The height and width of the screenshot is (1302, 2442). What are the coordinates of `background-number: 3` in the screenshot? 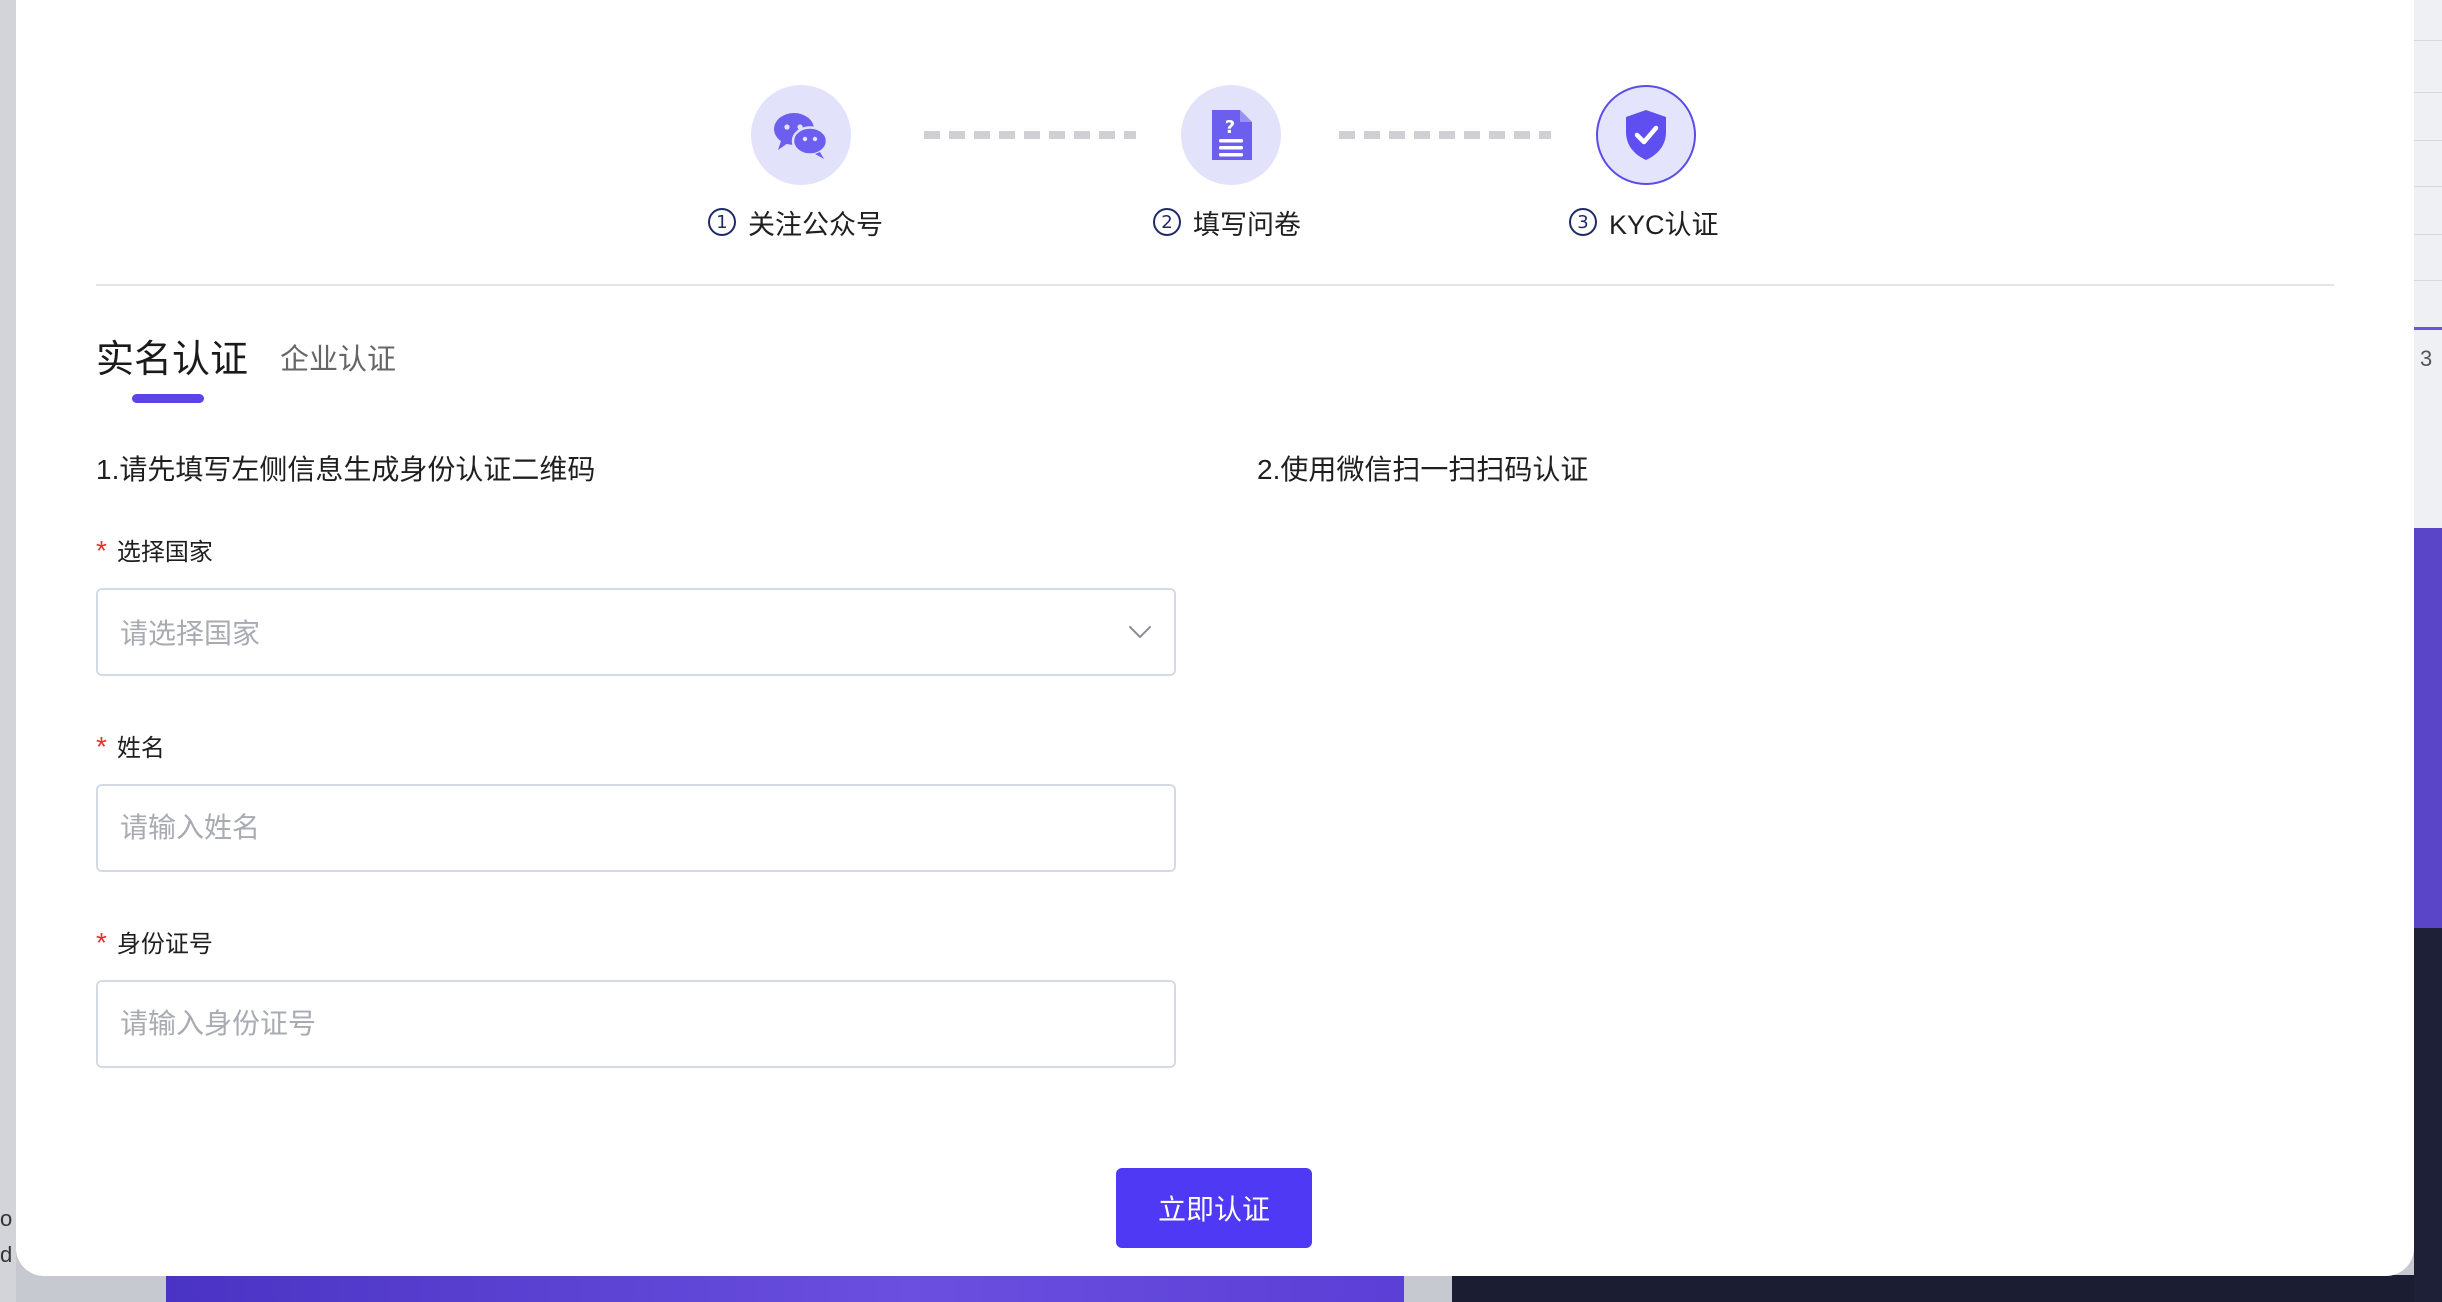 It's located at (2426, 358).